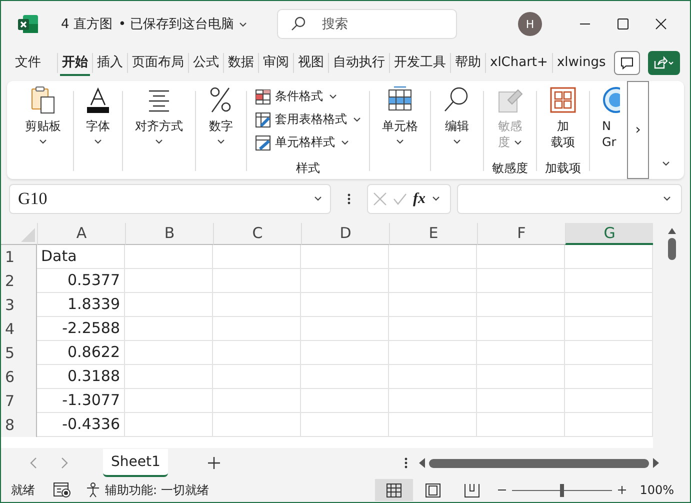 This screenshot has width=691, height=503. What do you see at coordinates (221, 132) in the screenshot?
I see `ribbon-button: 数字` at bounding box center [221, 132].